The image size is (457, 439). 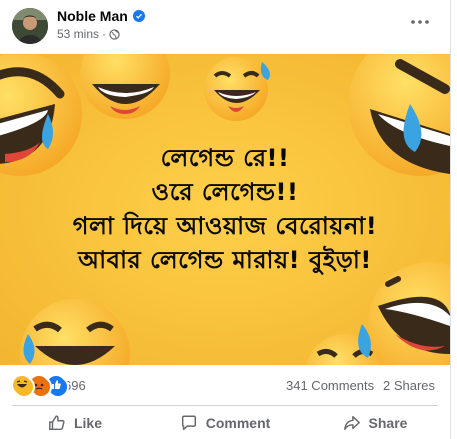 I want to click on caption-line-3: গলা দিয়ে আওয়াজ বেরোয়না!, so click(x=225, y=226).